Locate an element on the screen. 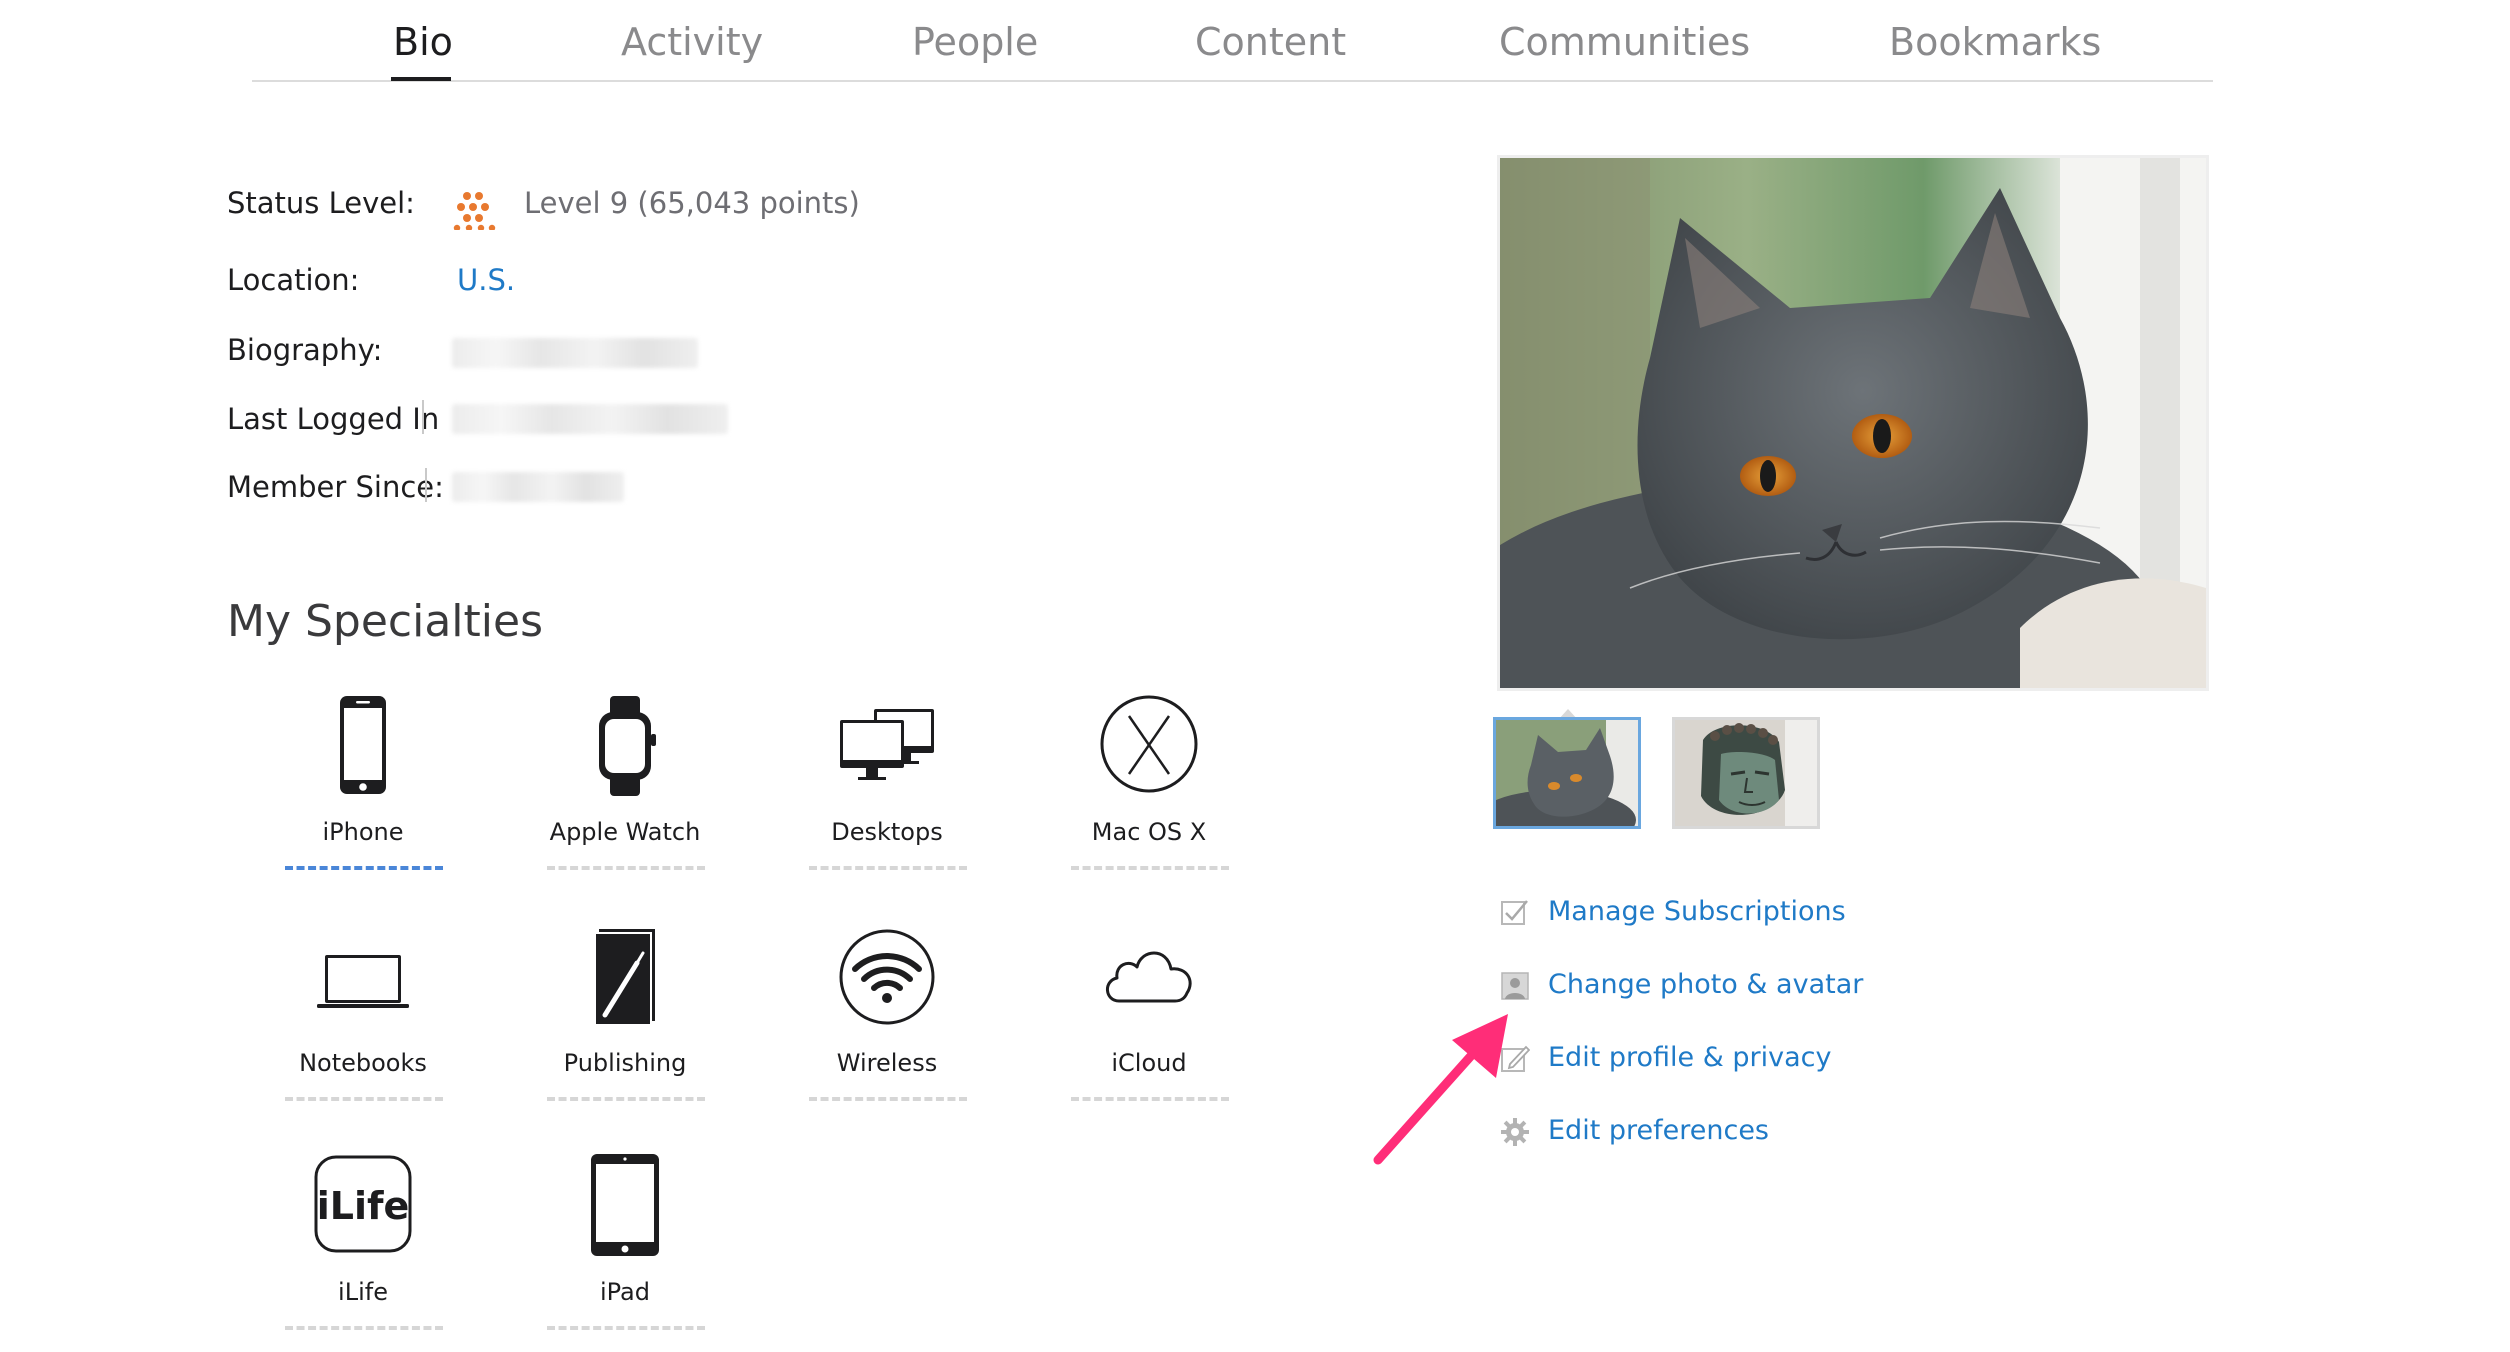 Image resolution: width=2510 pixels, height=1352 pixels. member-since-label: Member Since: is located at coordinates (335, 487).